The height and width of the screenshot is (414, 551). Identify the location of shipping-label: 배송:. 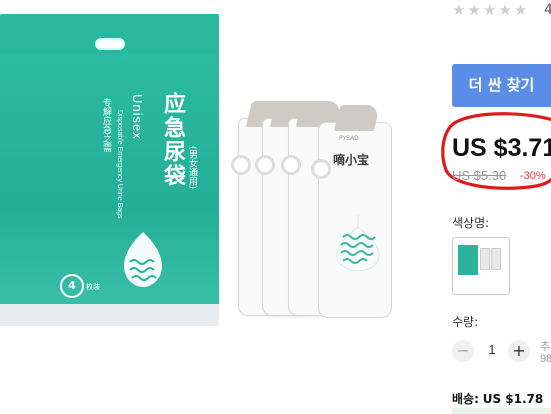
(465, 399).